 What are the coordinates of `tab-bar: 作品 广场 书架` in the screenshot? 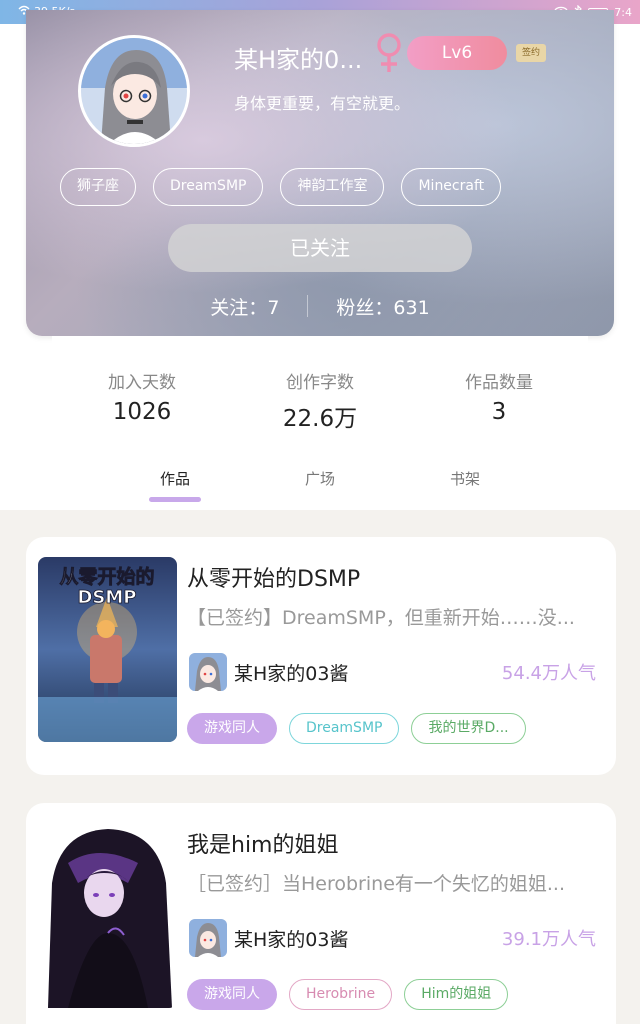 It's located at (320, 485).